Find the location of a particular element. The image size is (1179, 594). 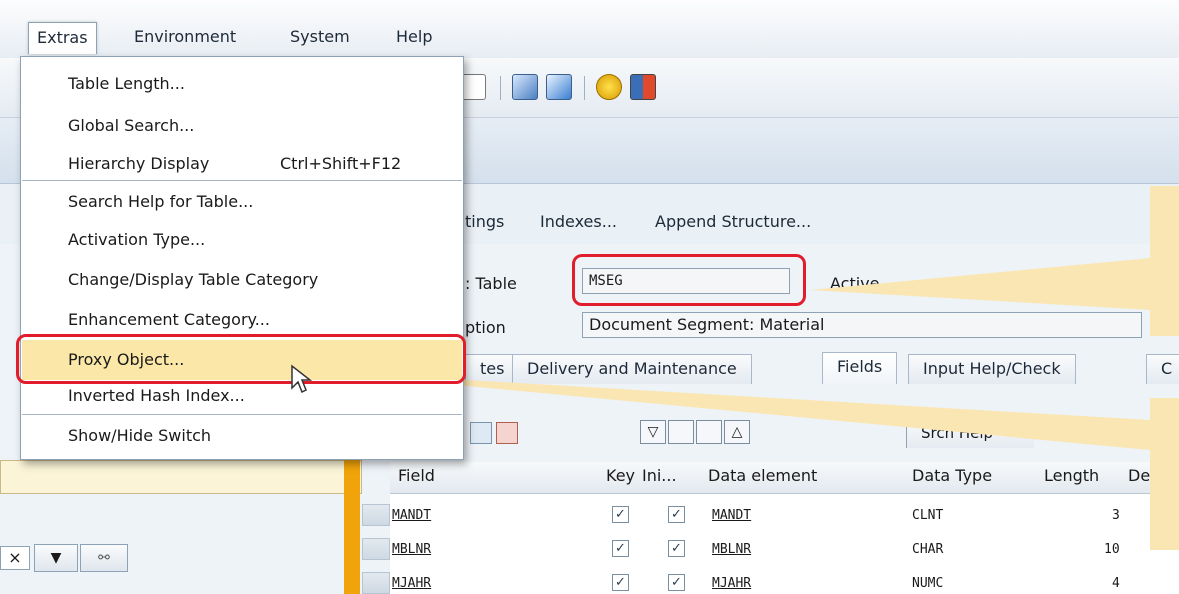

table-row-length: 10 is located at coordinates (1112, 549).